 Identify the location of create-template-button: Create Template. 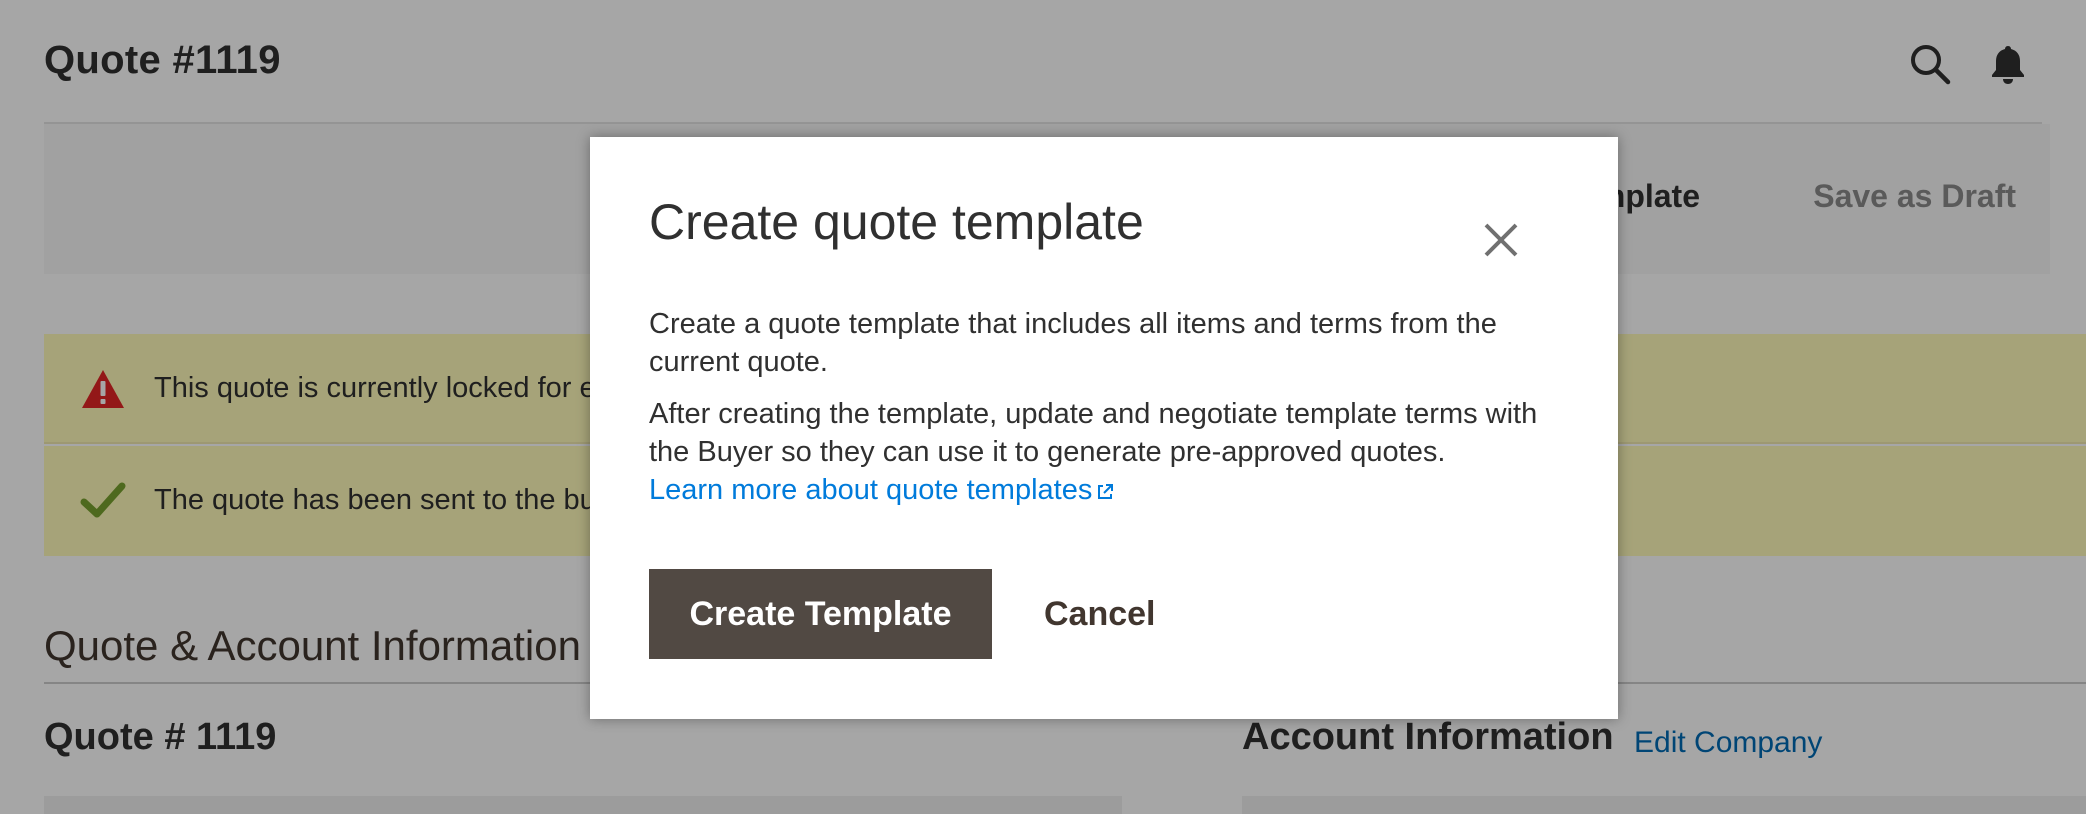
(820, 614).